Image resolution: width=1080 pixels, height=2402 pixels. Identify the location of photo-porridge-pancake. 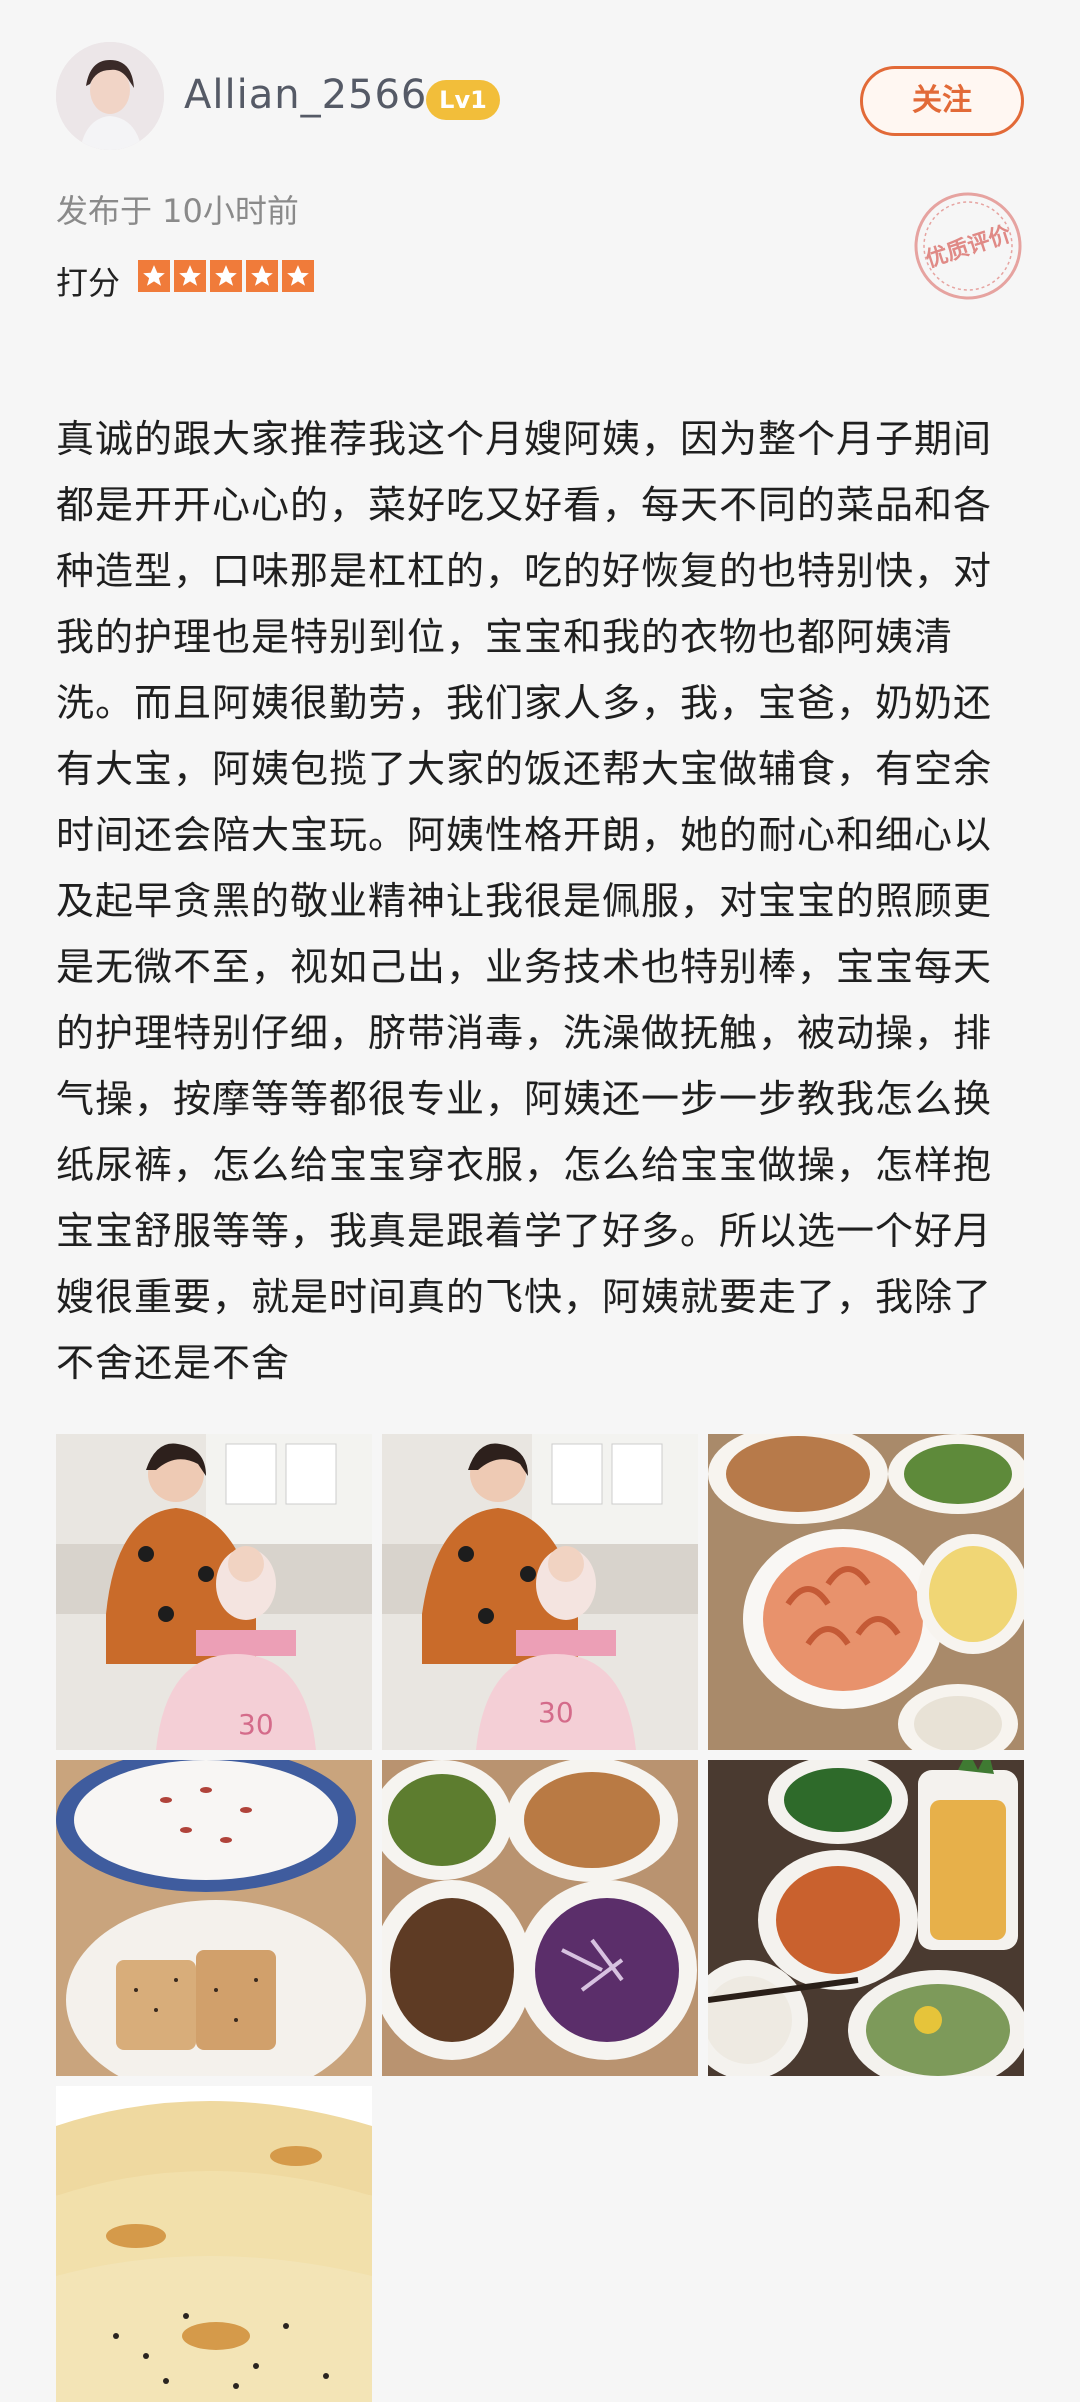
(214, 1918).